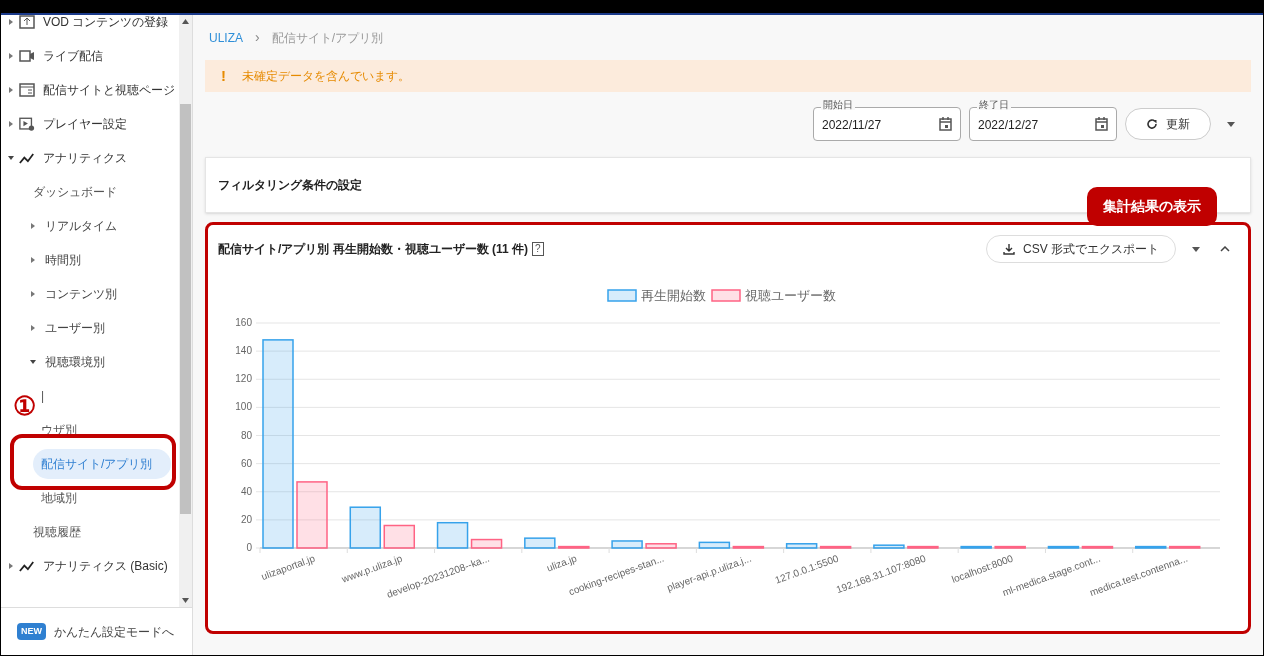 The height and width of the screenshot is (656, 1264). What do you see at coordinates (90, 294) in the screenshot?
I see `sidebar-group: コンテンツ別` at bounding box center [90, 294].